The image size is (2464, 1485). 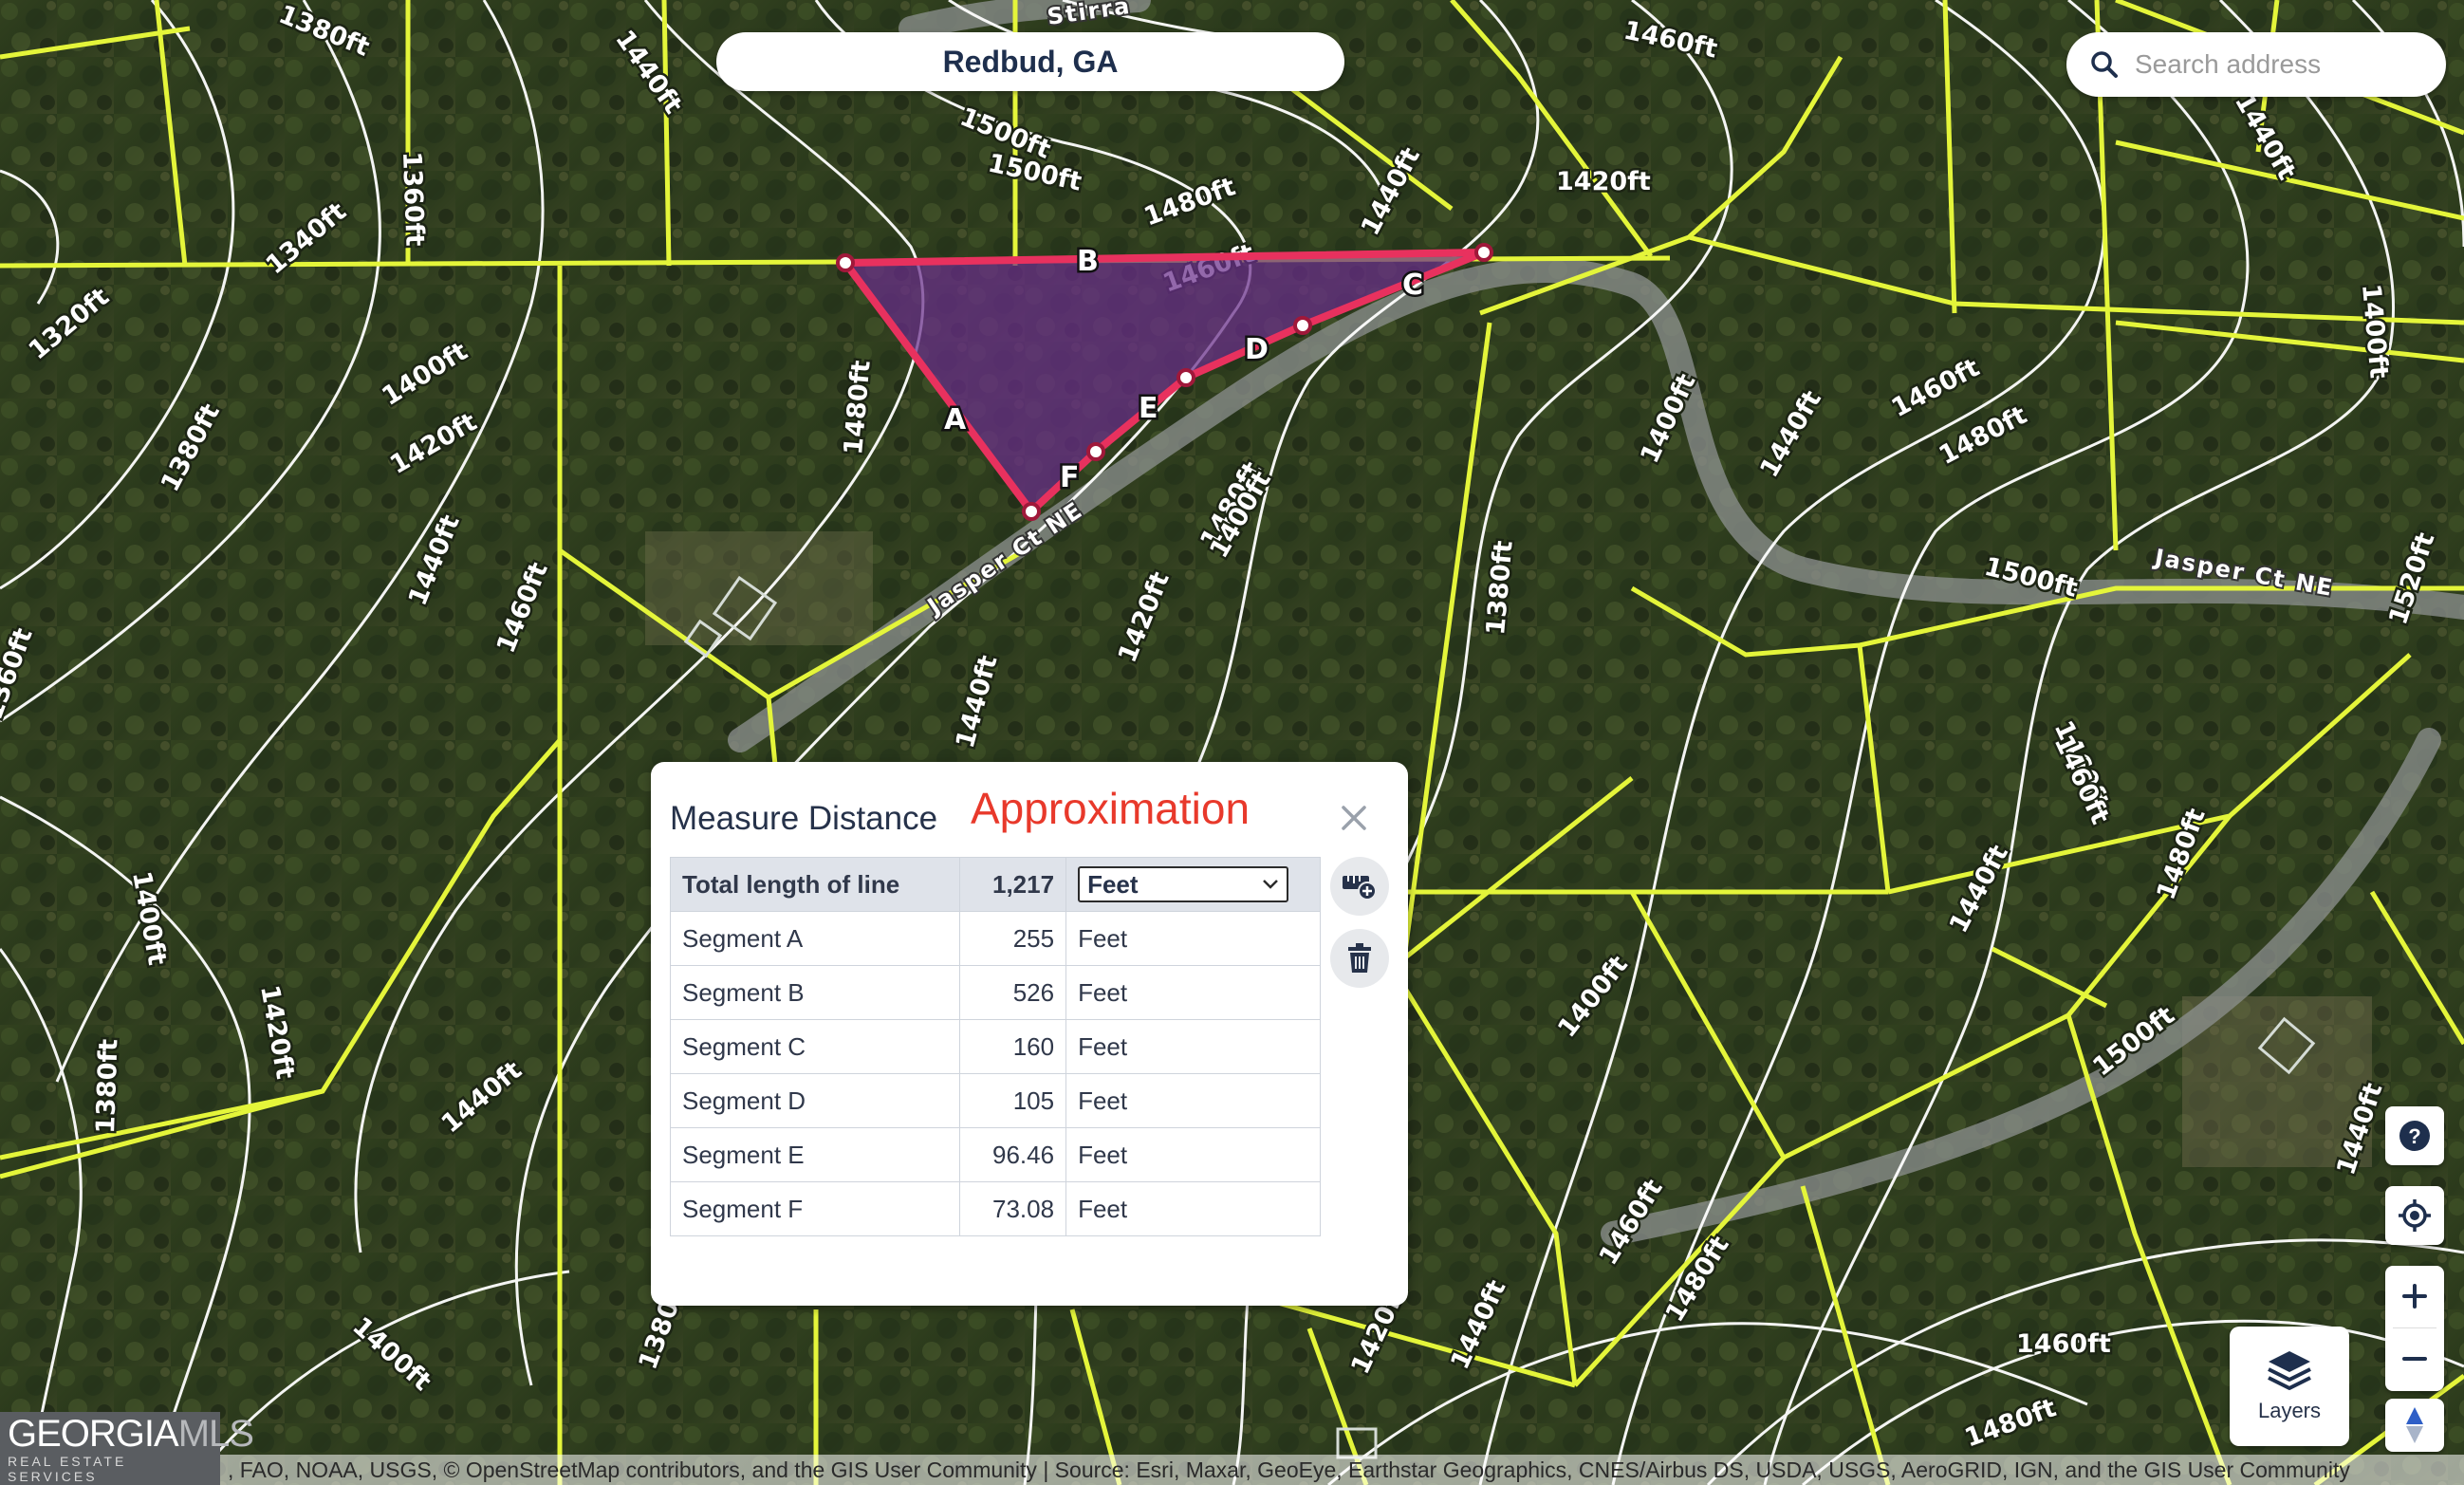 I want to click on unit-cell: Feet, so click(x=1193, y=884).